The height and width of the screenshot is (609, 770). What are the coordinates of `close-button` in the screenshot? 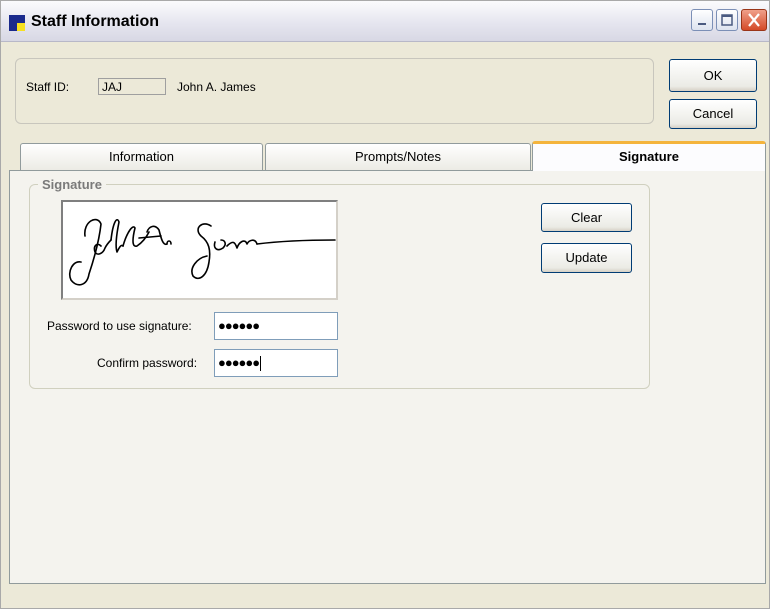 It's located at (754, 20).